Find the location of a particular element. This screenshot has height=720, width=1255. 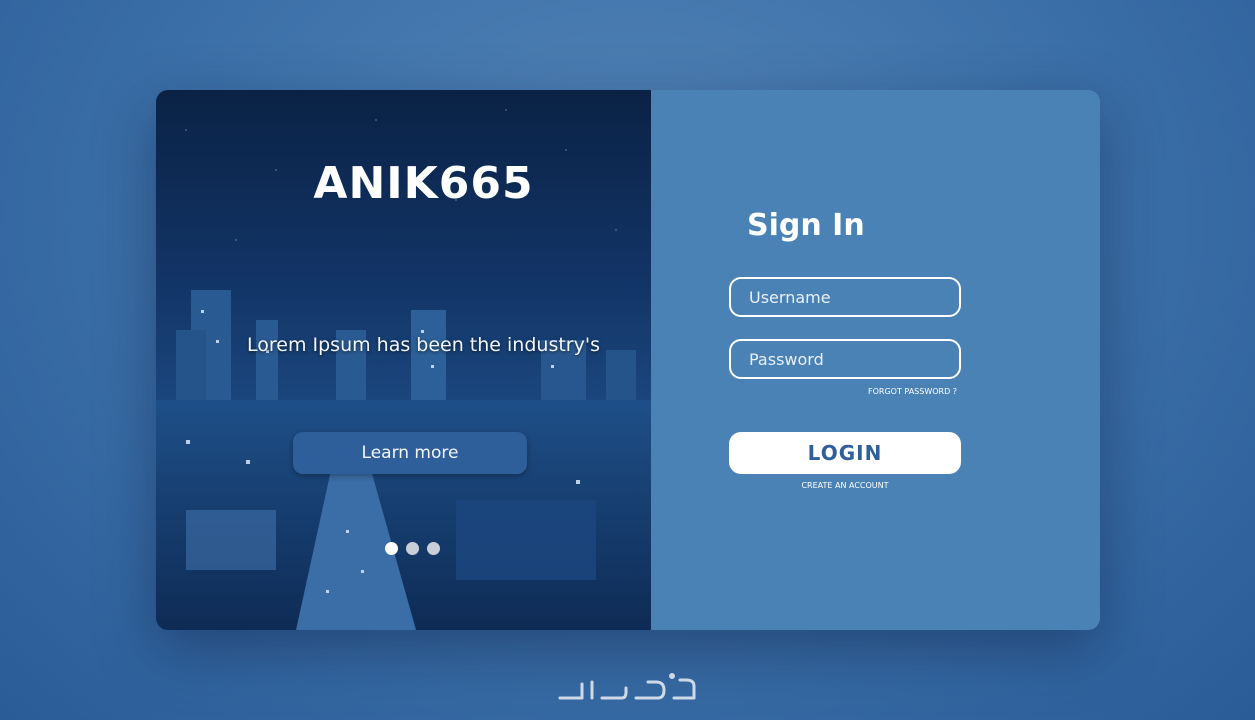

password-input is located at coordinates (845, 359).